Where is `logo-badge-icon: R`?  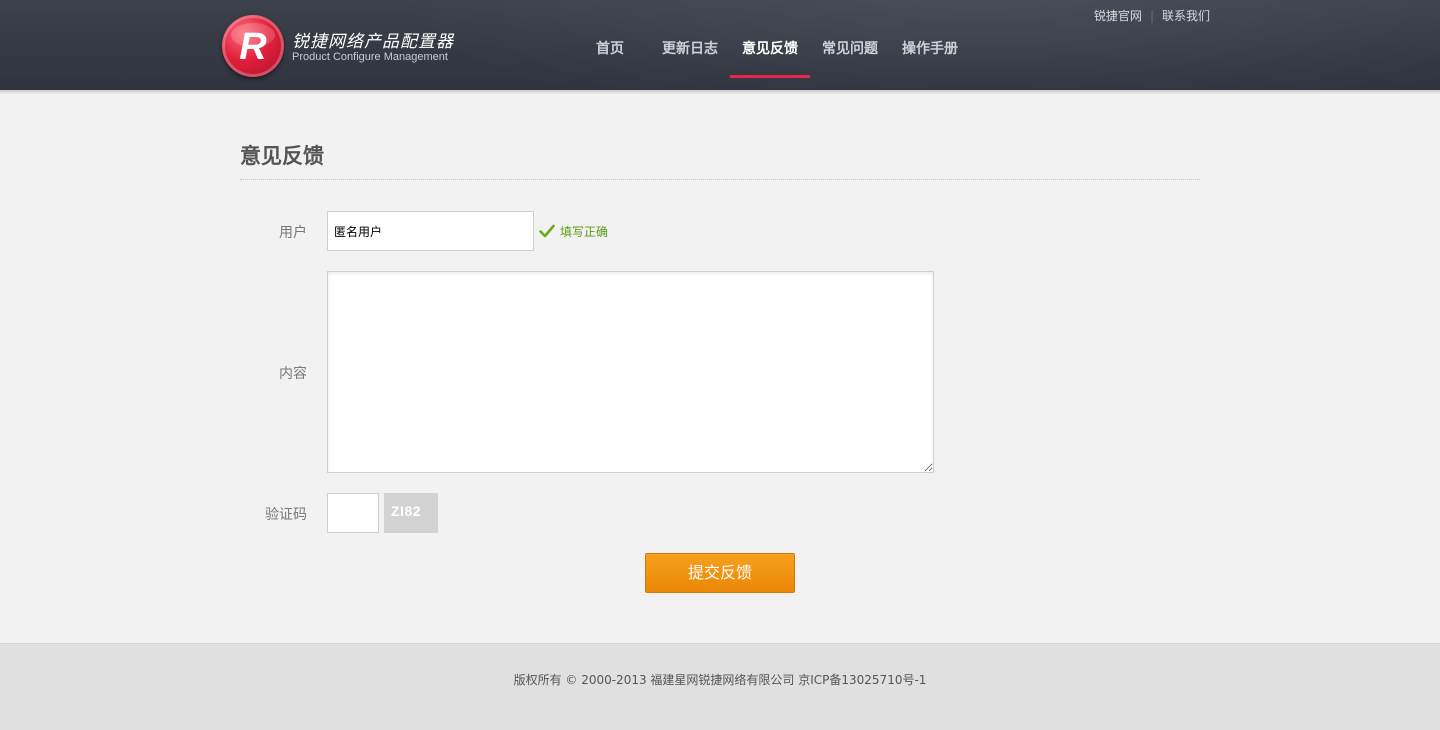
logo-badge-icon: R is located at coordinates (253, 46).